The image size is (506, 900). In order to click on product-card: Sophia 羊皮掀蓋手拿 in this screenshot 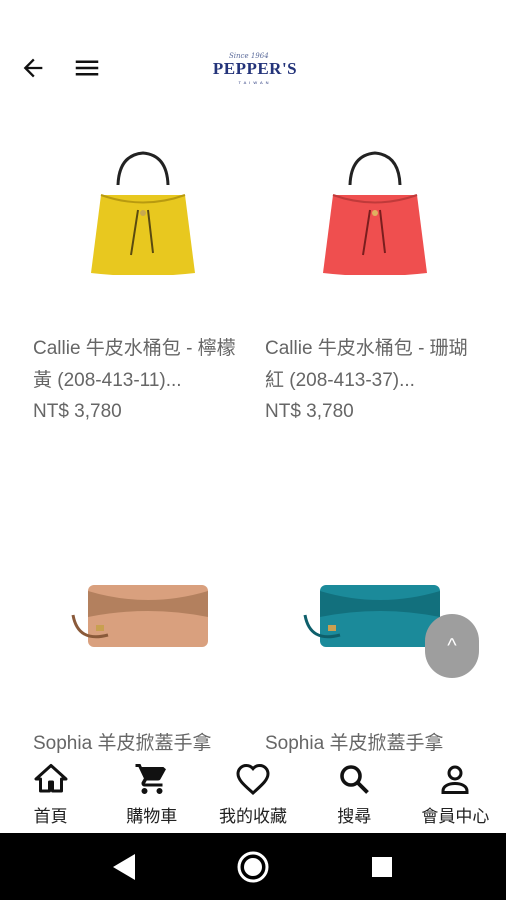, I will do `click(143, 645)`.